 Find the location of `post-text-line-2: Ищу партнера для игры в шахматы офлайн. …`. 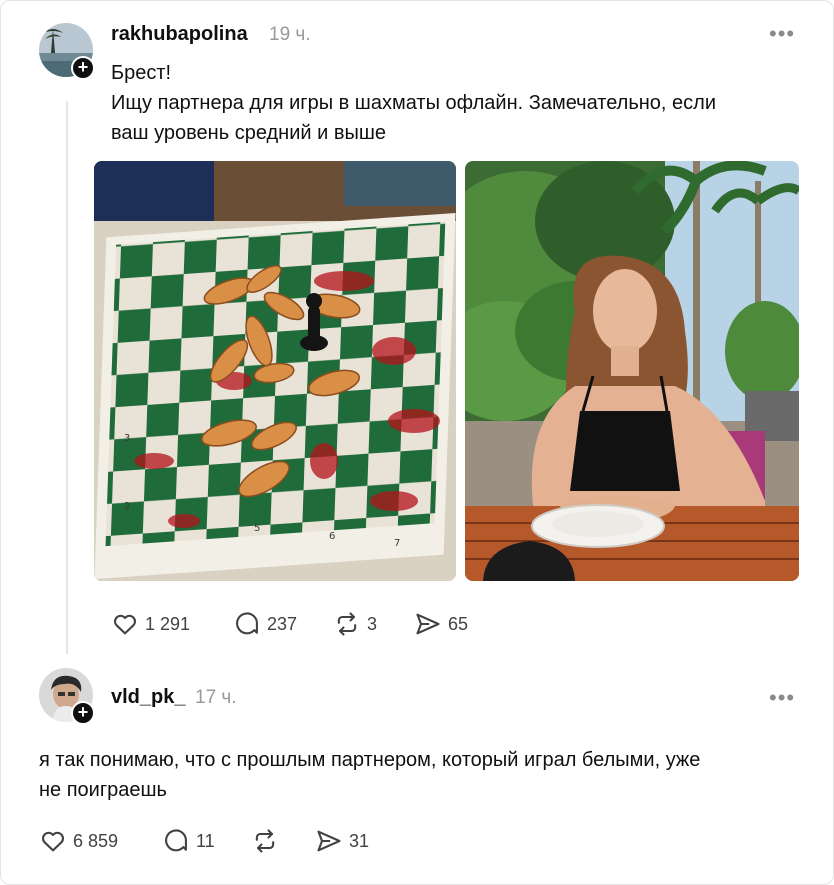

post-text-line-2: Ищу партнера для игры в шахматы офлайн. … is located at coordinates (414, 103).